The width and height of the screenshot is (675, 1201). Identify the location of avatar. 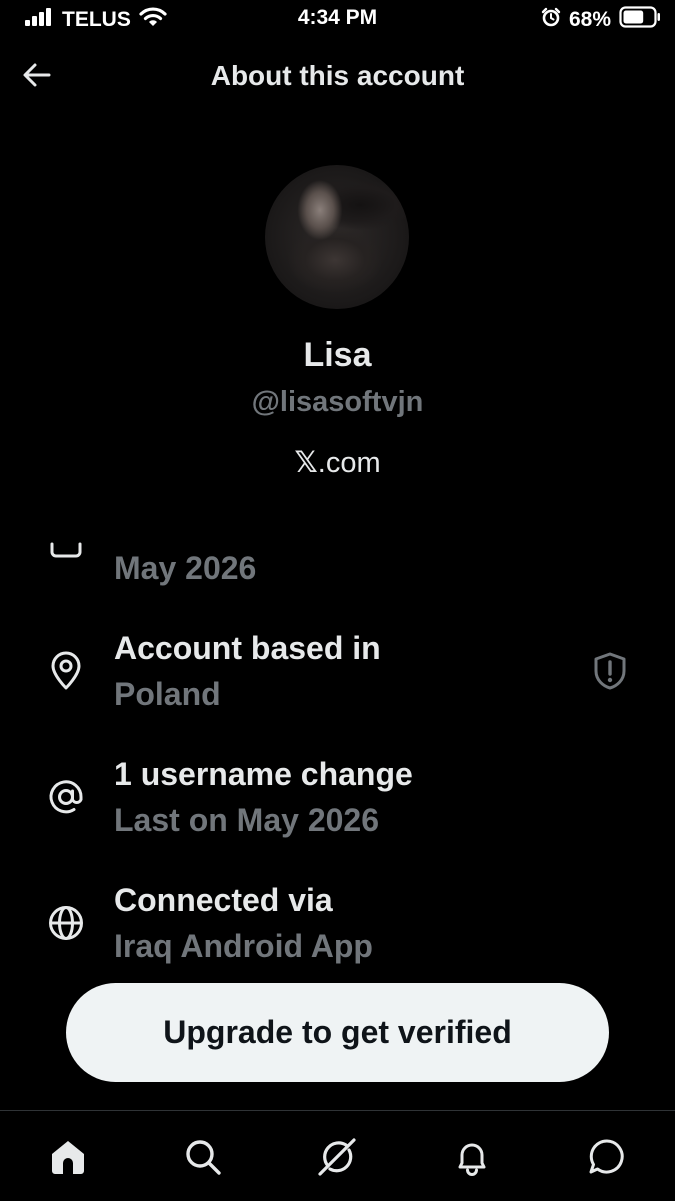
(337, 237).